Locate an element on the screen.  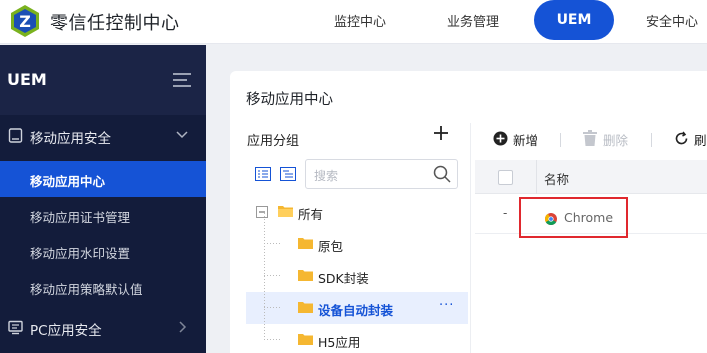
tree-node-label: 所有 is located at coordinates (311, 214).